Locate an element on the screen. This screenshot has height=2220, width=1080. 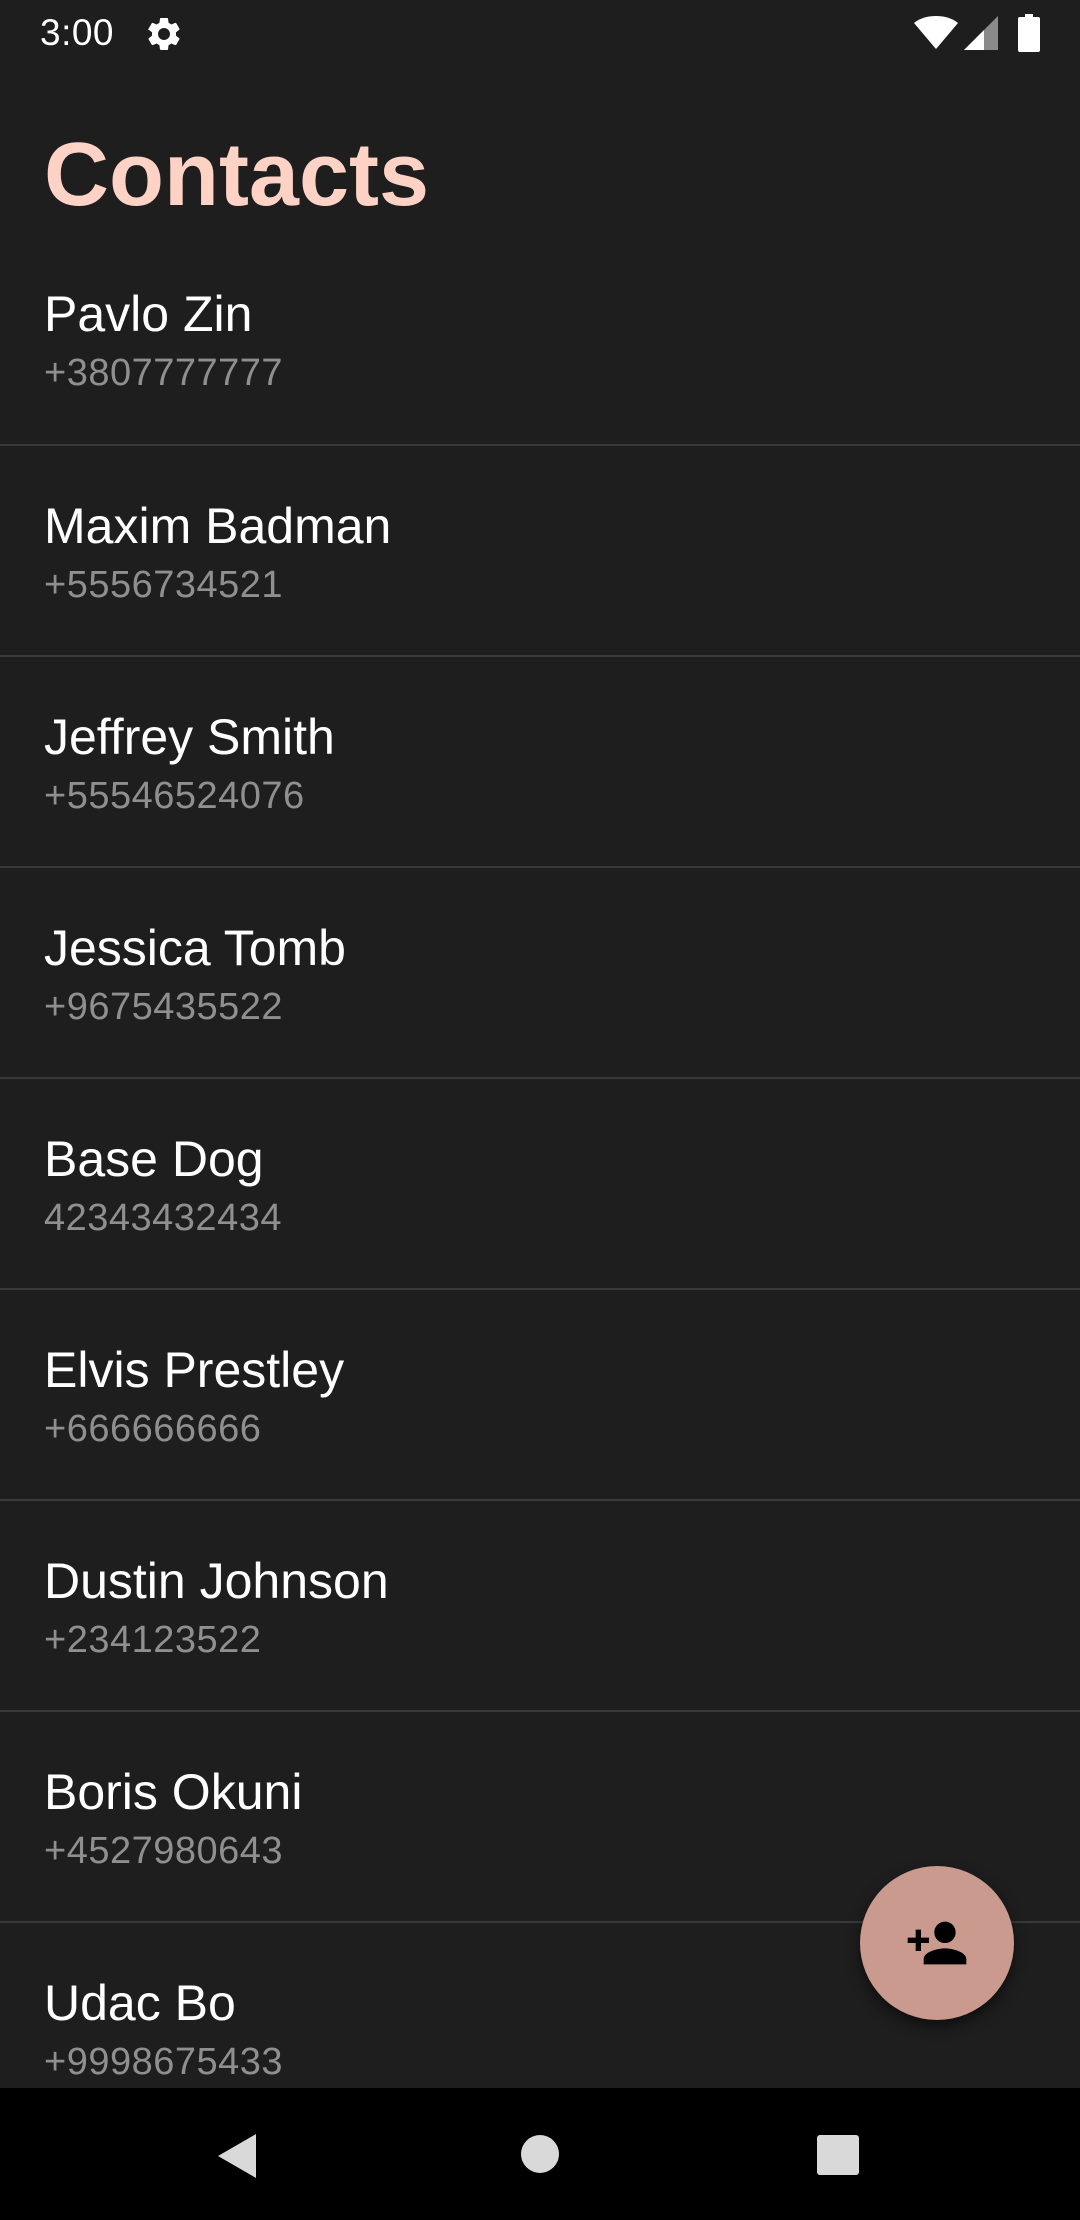
contact-phone: 42343432434 is located at coordinates (163, 1218).